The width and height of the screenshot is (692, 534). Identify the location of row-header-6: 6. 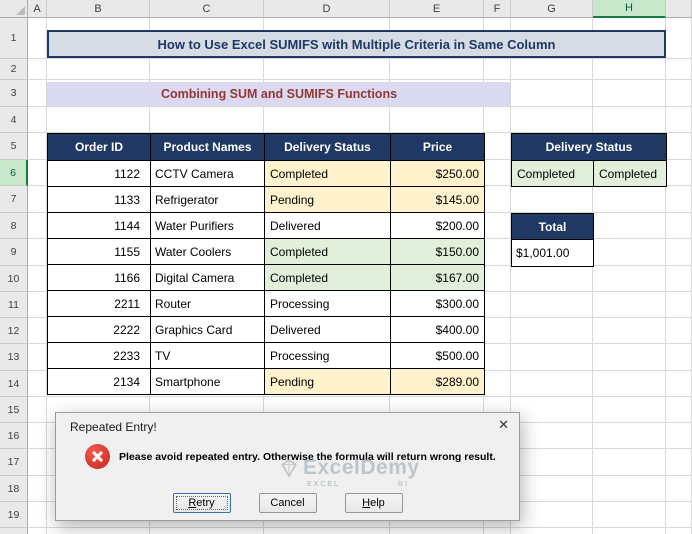
(14, 173).